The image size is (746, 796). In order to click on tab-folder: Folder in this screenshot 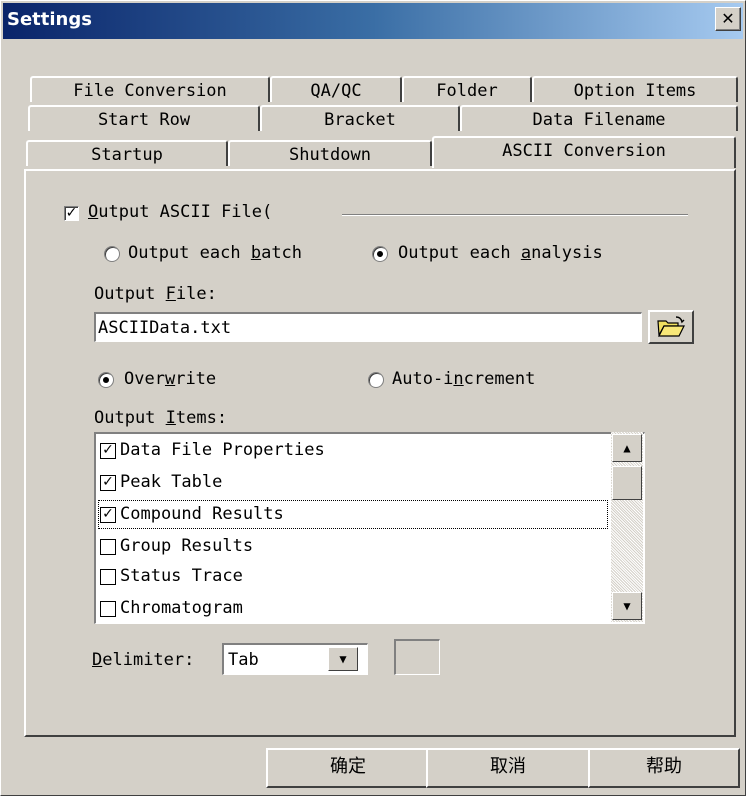, I will do `click(467, 89)`.